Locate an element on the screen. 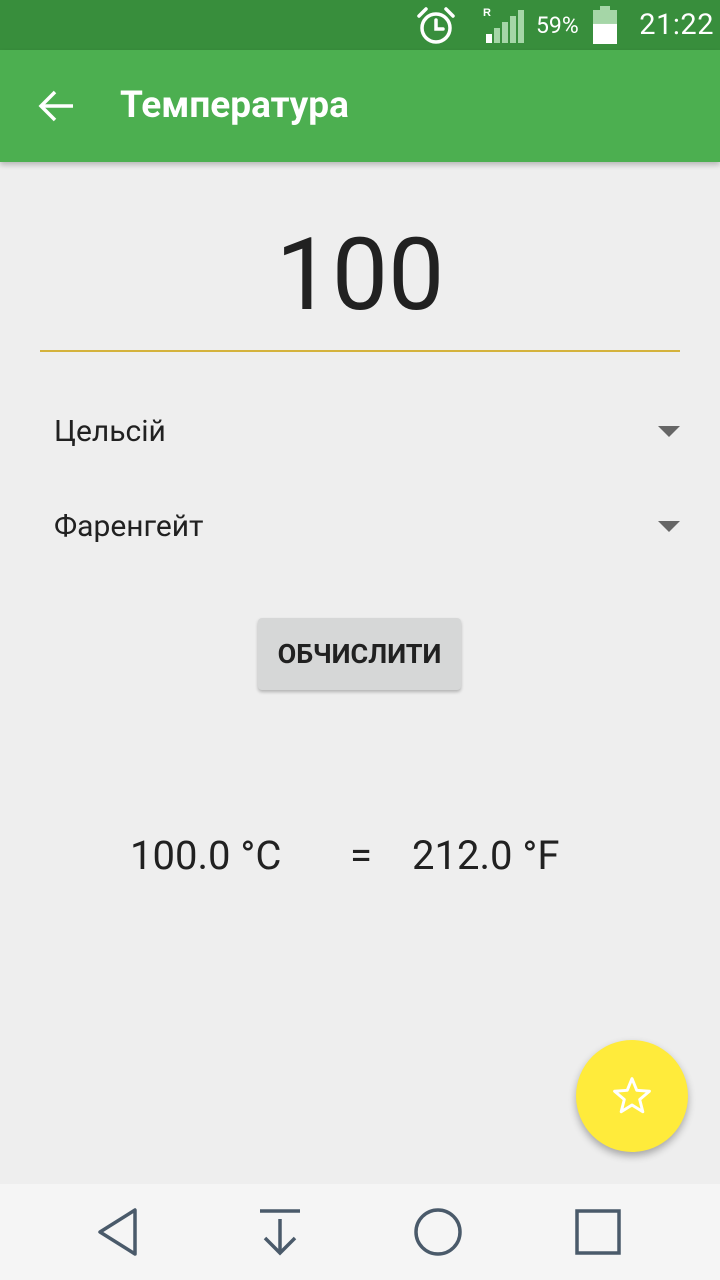 The height and width of the screenshot is (1280, 720). arrow-back-icon is located at coordinates (55, 106).